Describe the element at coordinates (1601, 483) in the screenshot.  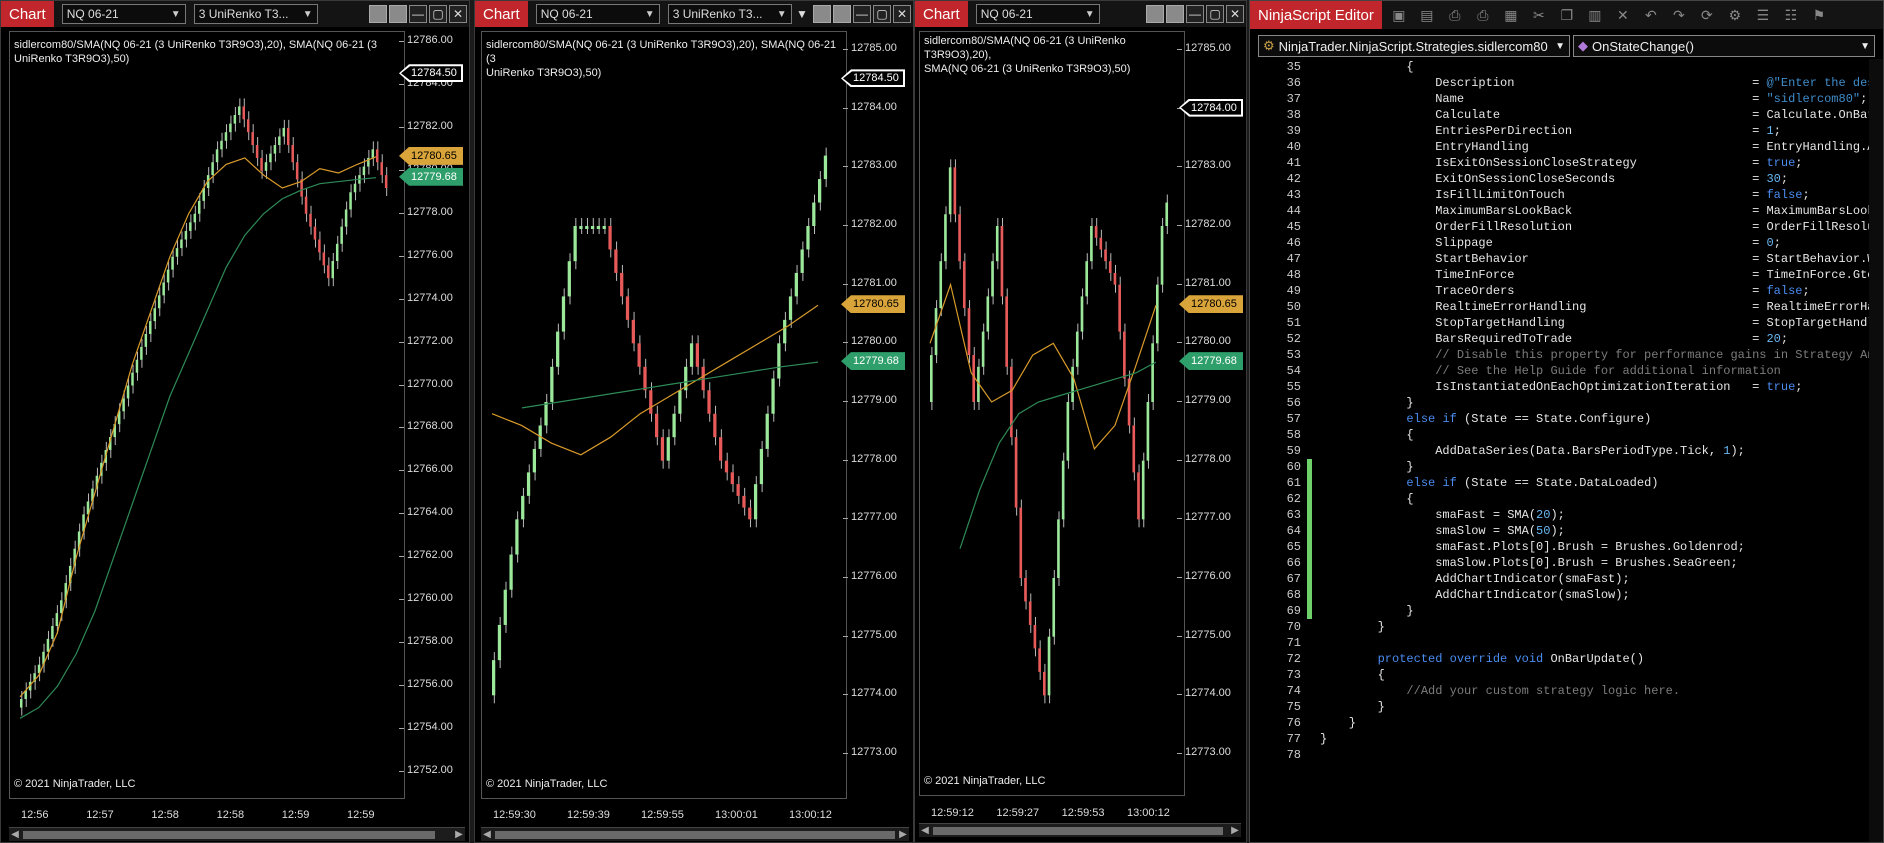
I see `code-line: else if (State == State.DataLoaded)` at that location.